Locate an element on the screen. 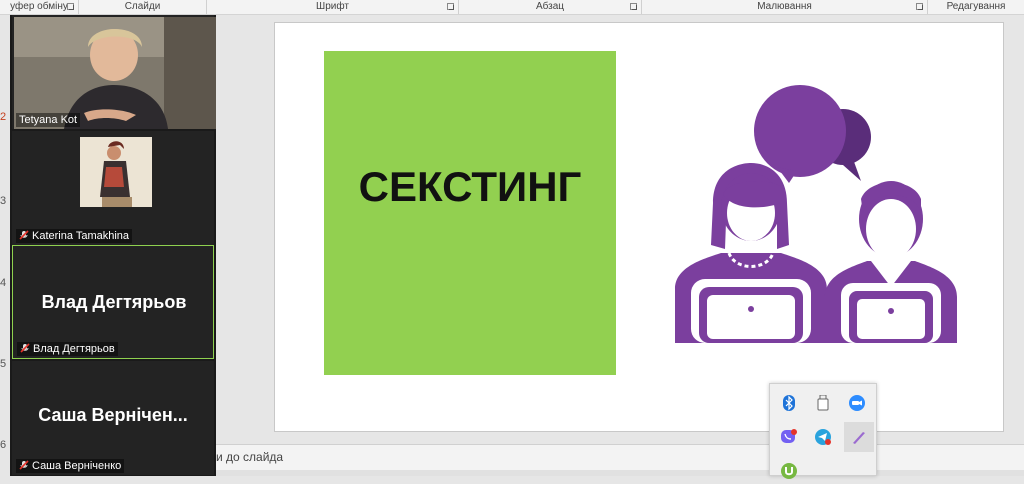  participant-display-name: Влад Дегтярьов is located at coordinates (114, 302).